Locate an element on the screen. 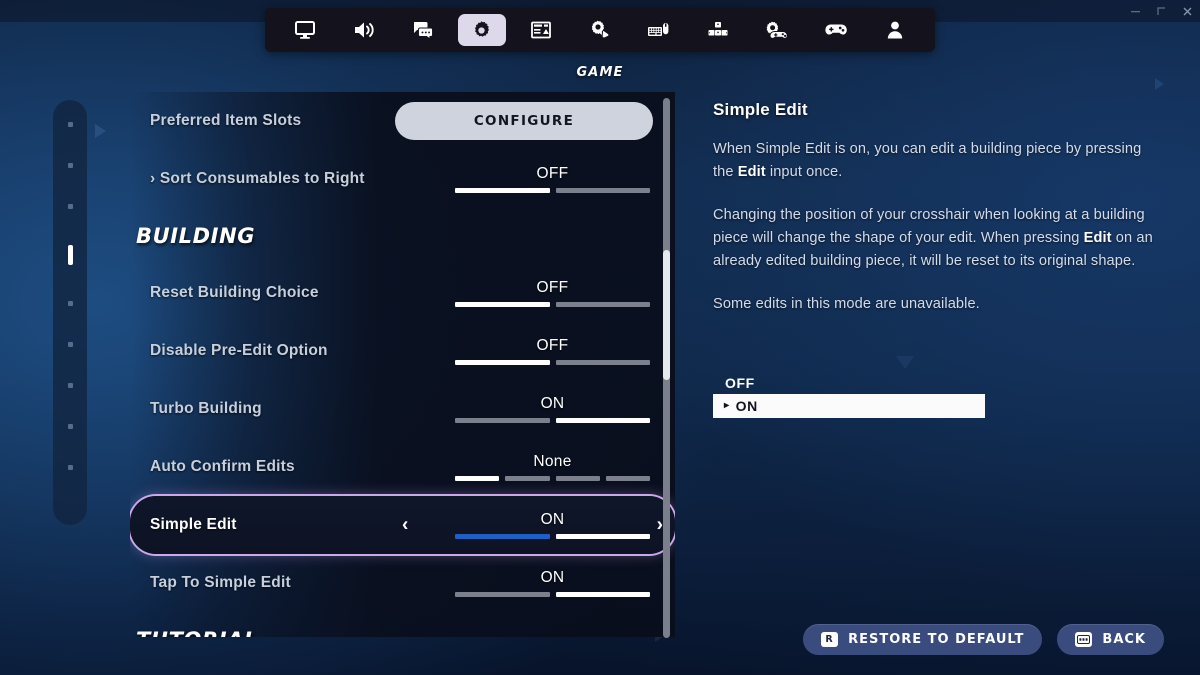  tab-input is located at coordinates (600, 30).